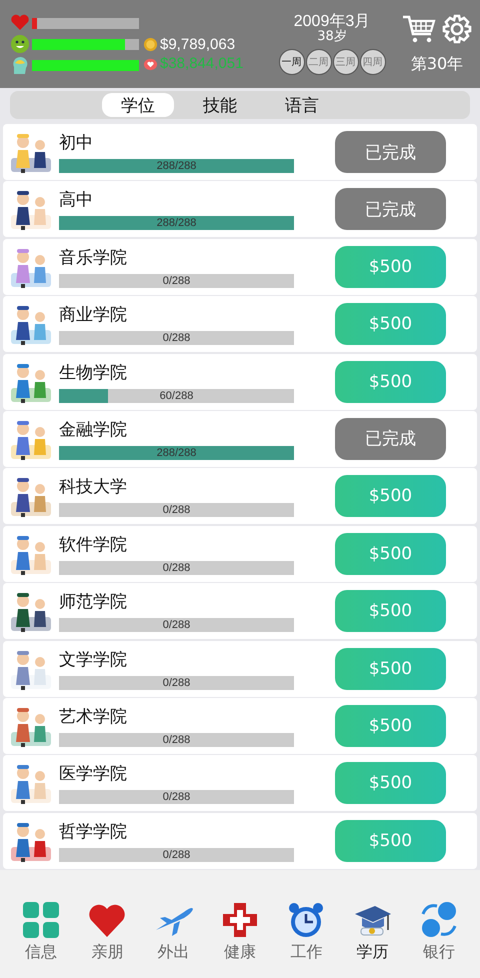 Image resolution: width=480 pixels, height=978 pixels. I want to click on cart-icon, so click(419, 29).